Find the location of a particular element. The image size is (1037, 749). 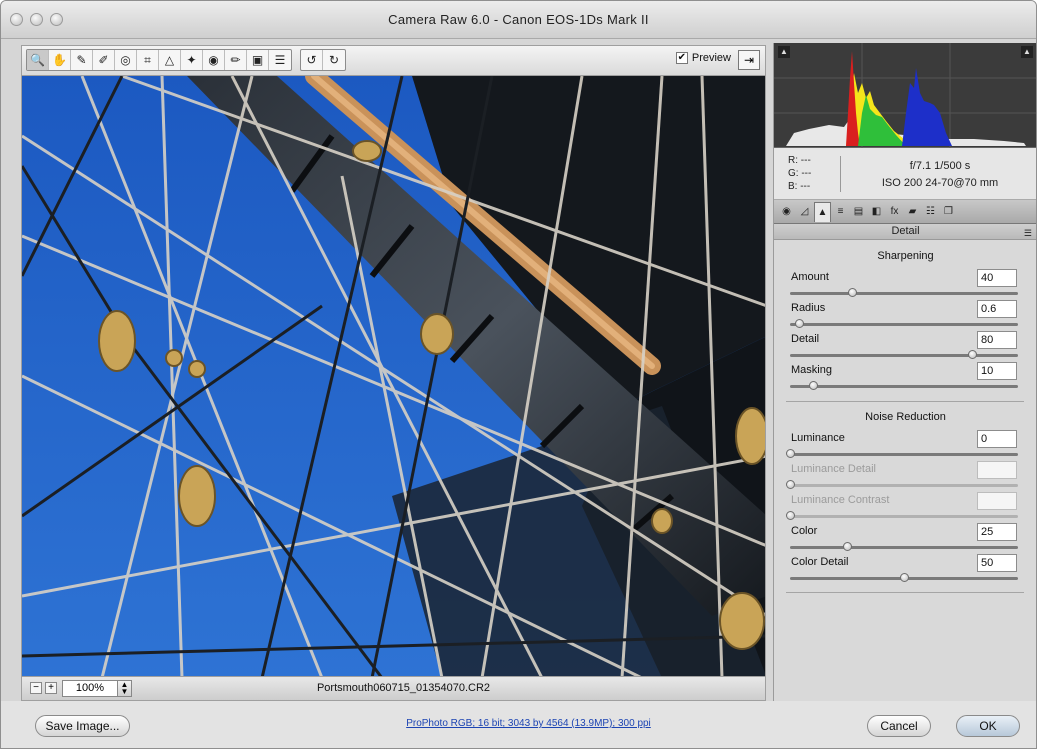

crop-icon: ⌗ is located at coordinates (148, 60).